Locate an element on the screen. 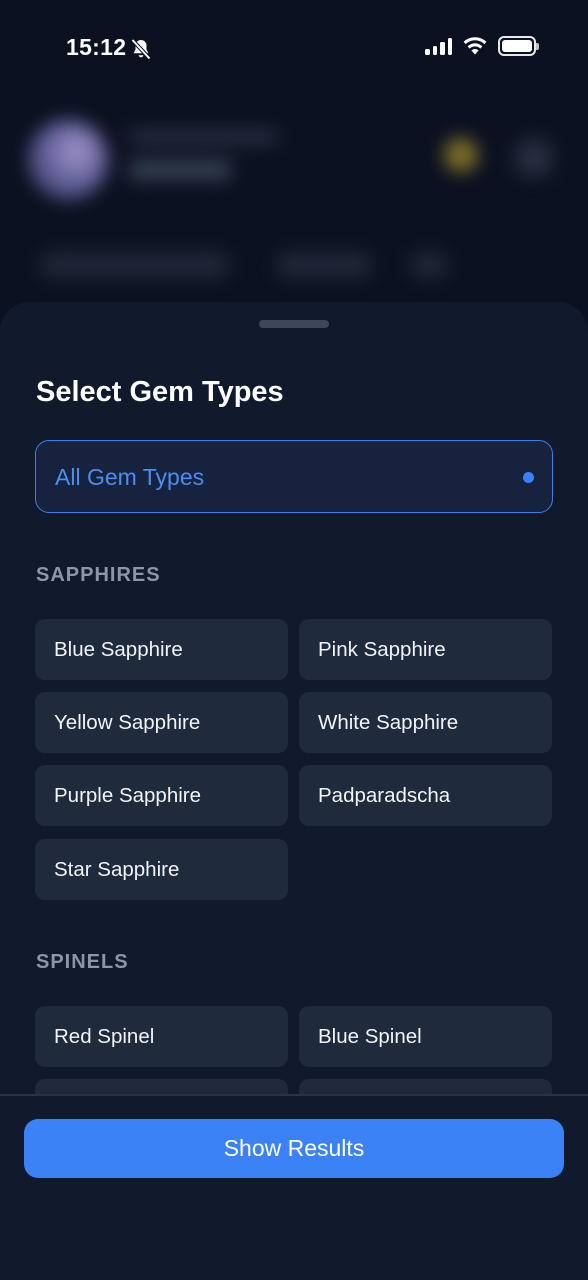 The height and width of the screenshot is (1280, 588). chip-label: Star Sapphire is located at coordinates (117, 869).